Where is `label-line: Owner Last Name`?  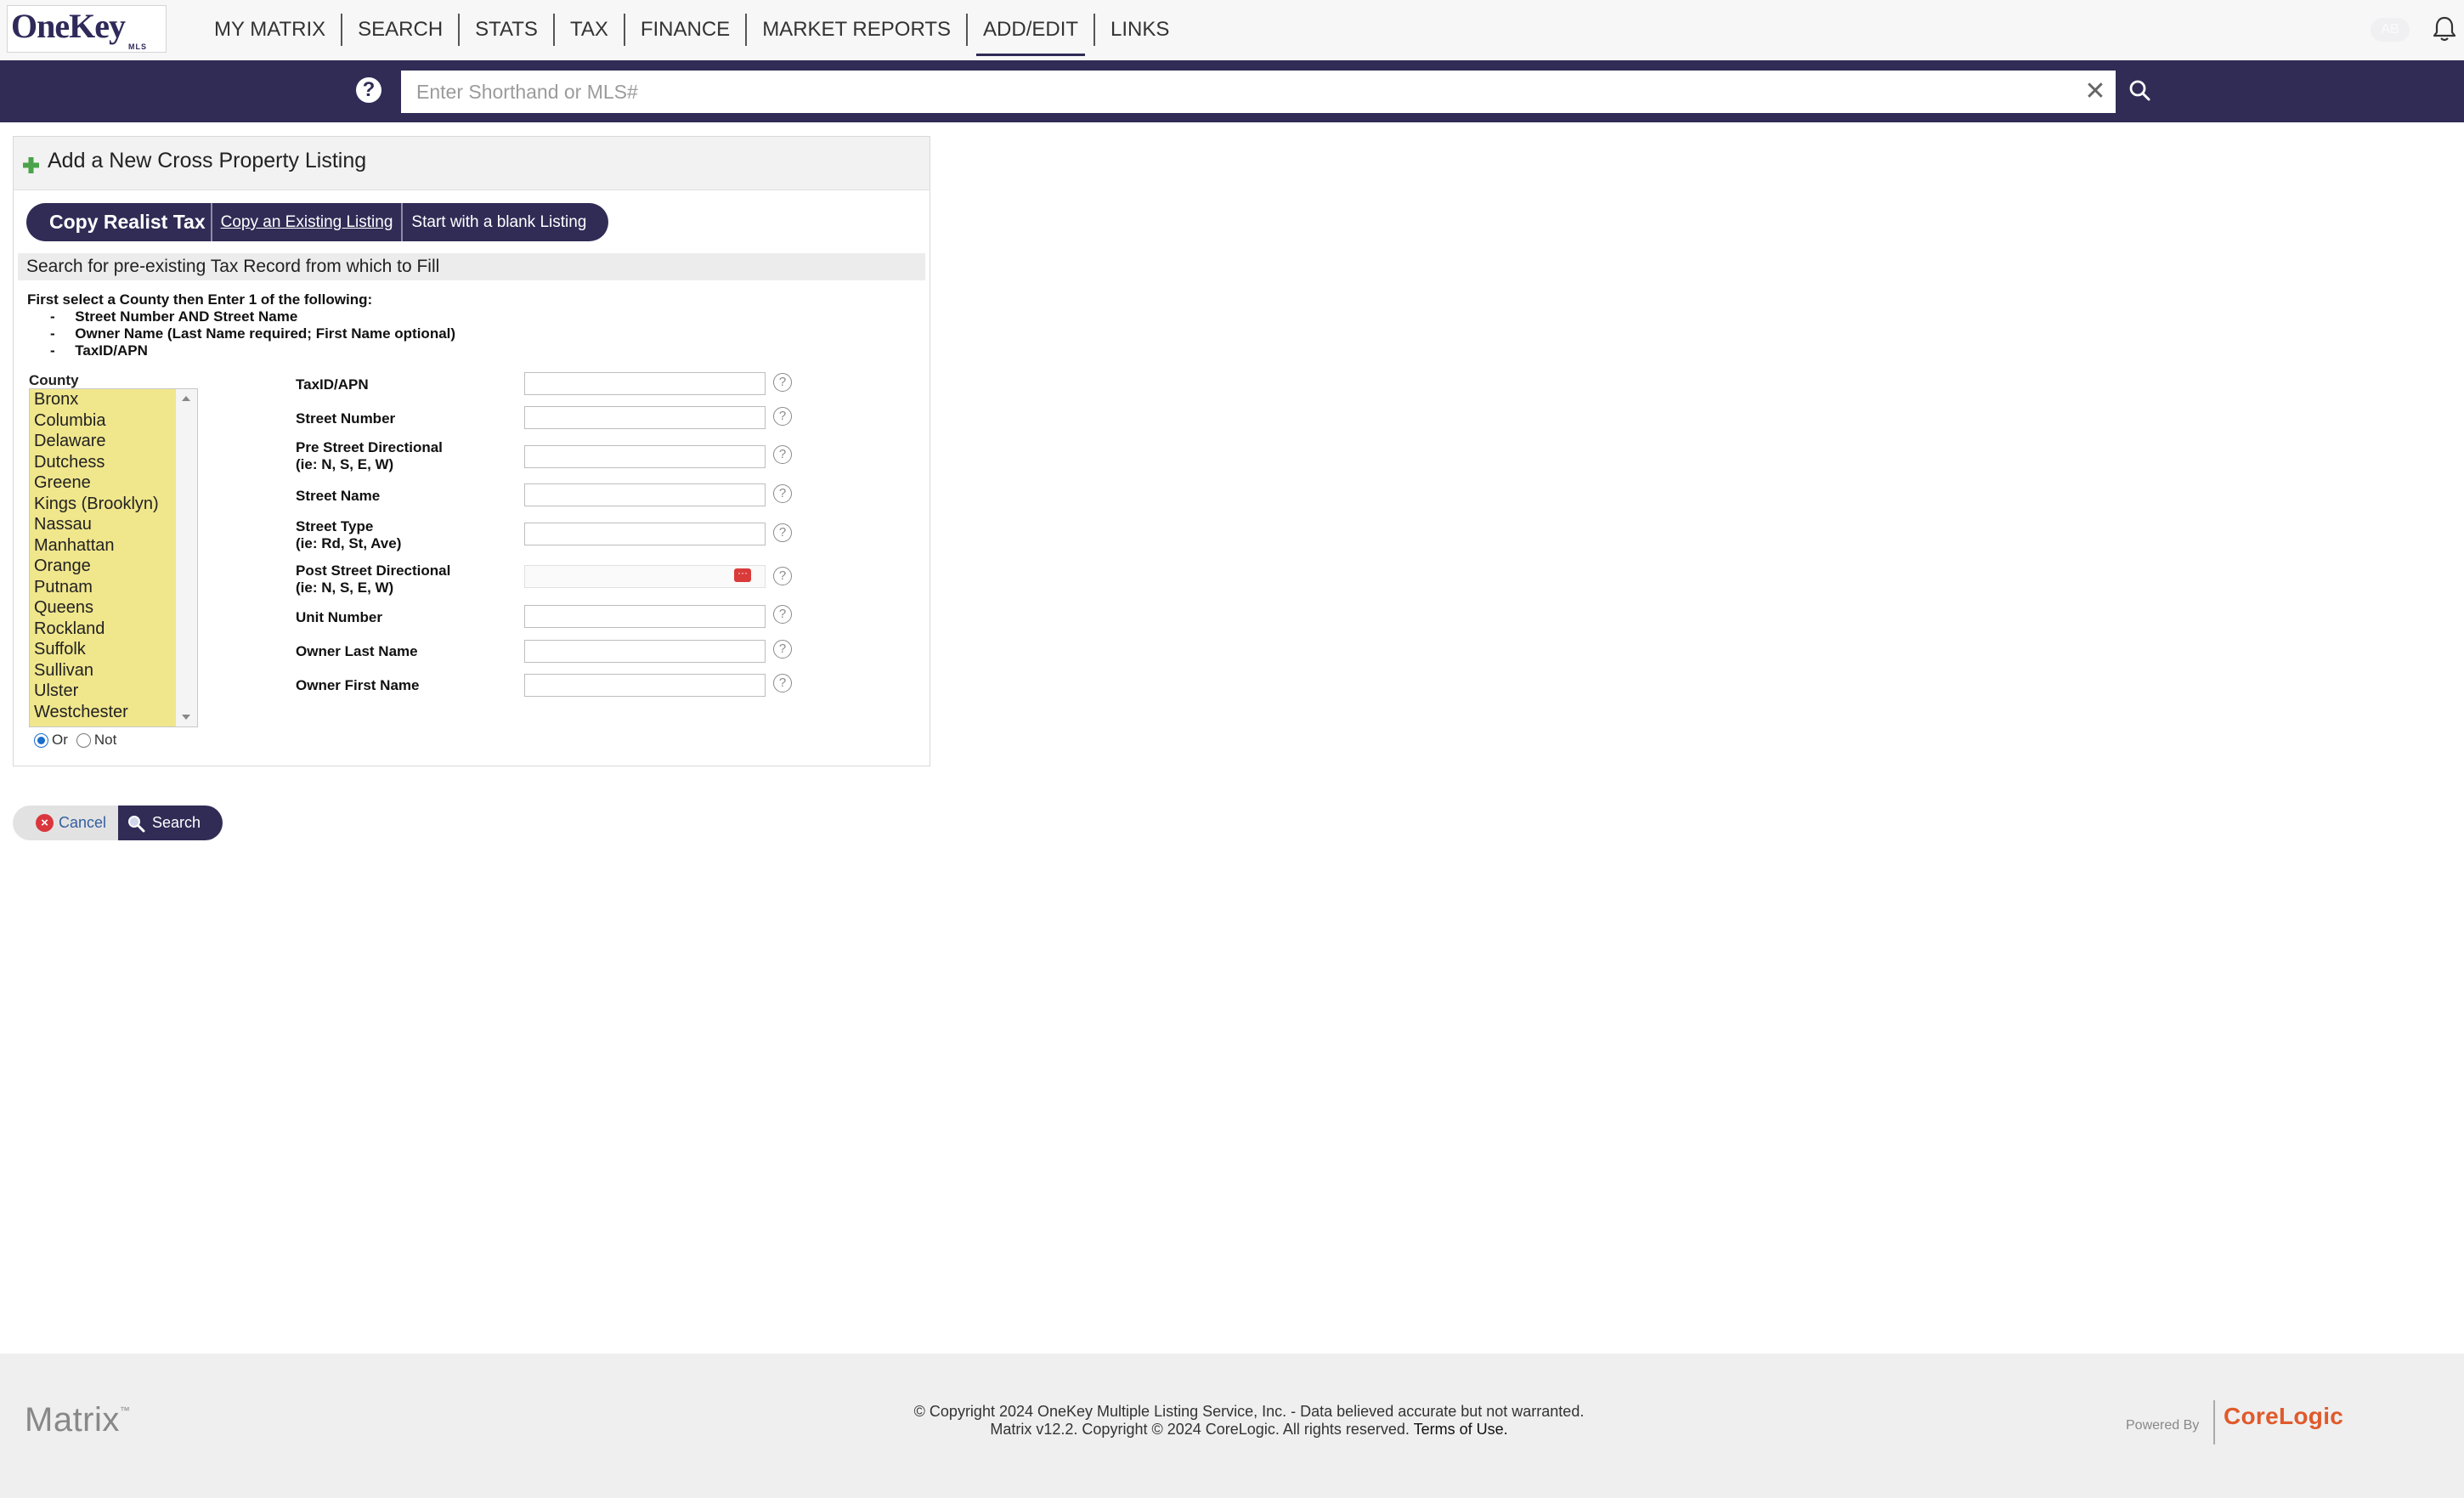 label-line: Owner Last Name is located at coordinates (357, 651).